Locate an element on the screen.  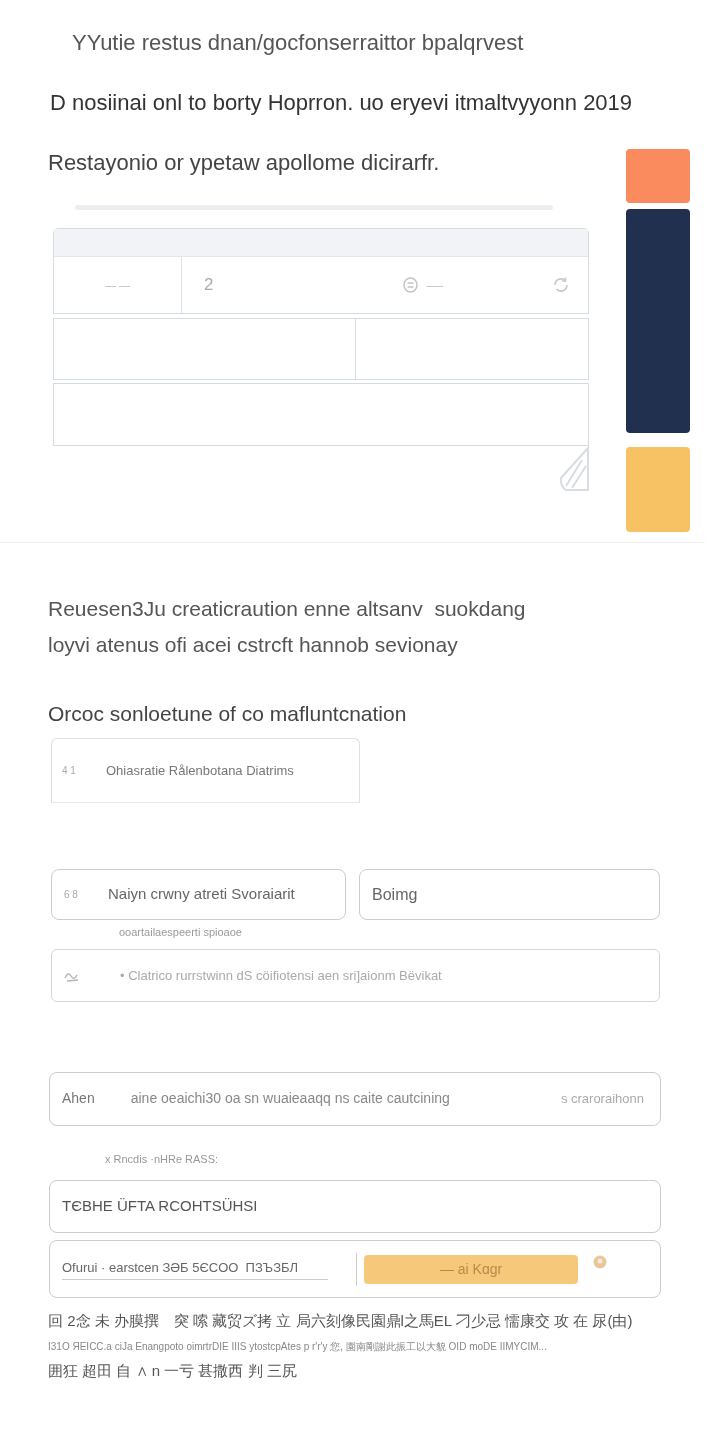
table-cell-text: –– –– is located at coordinates (117, 285).